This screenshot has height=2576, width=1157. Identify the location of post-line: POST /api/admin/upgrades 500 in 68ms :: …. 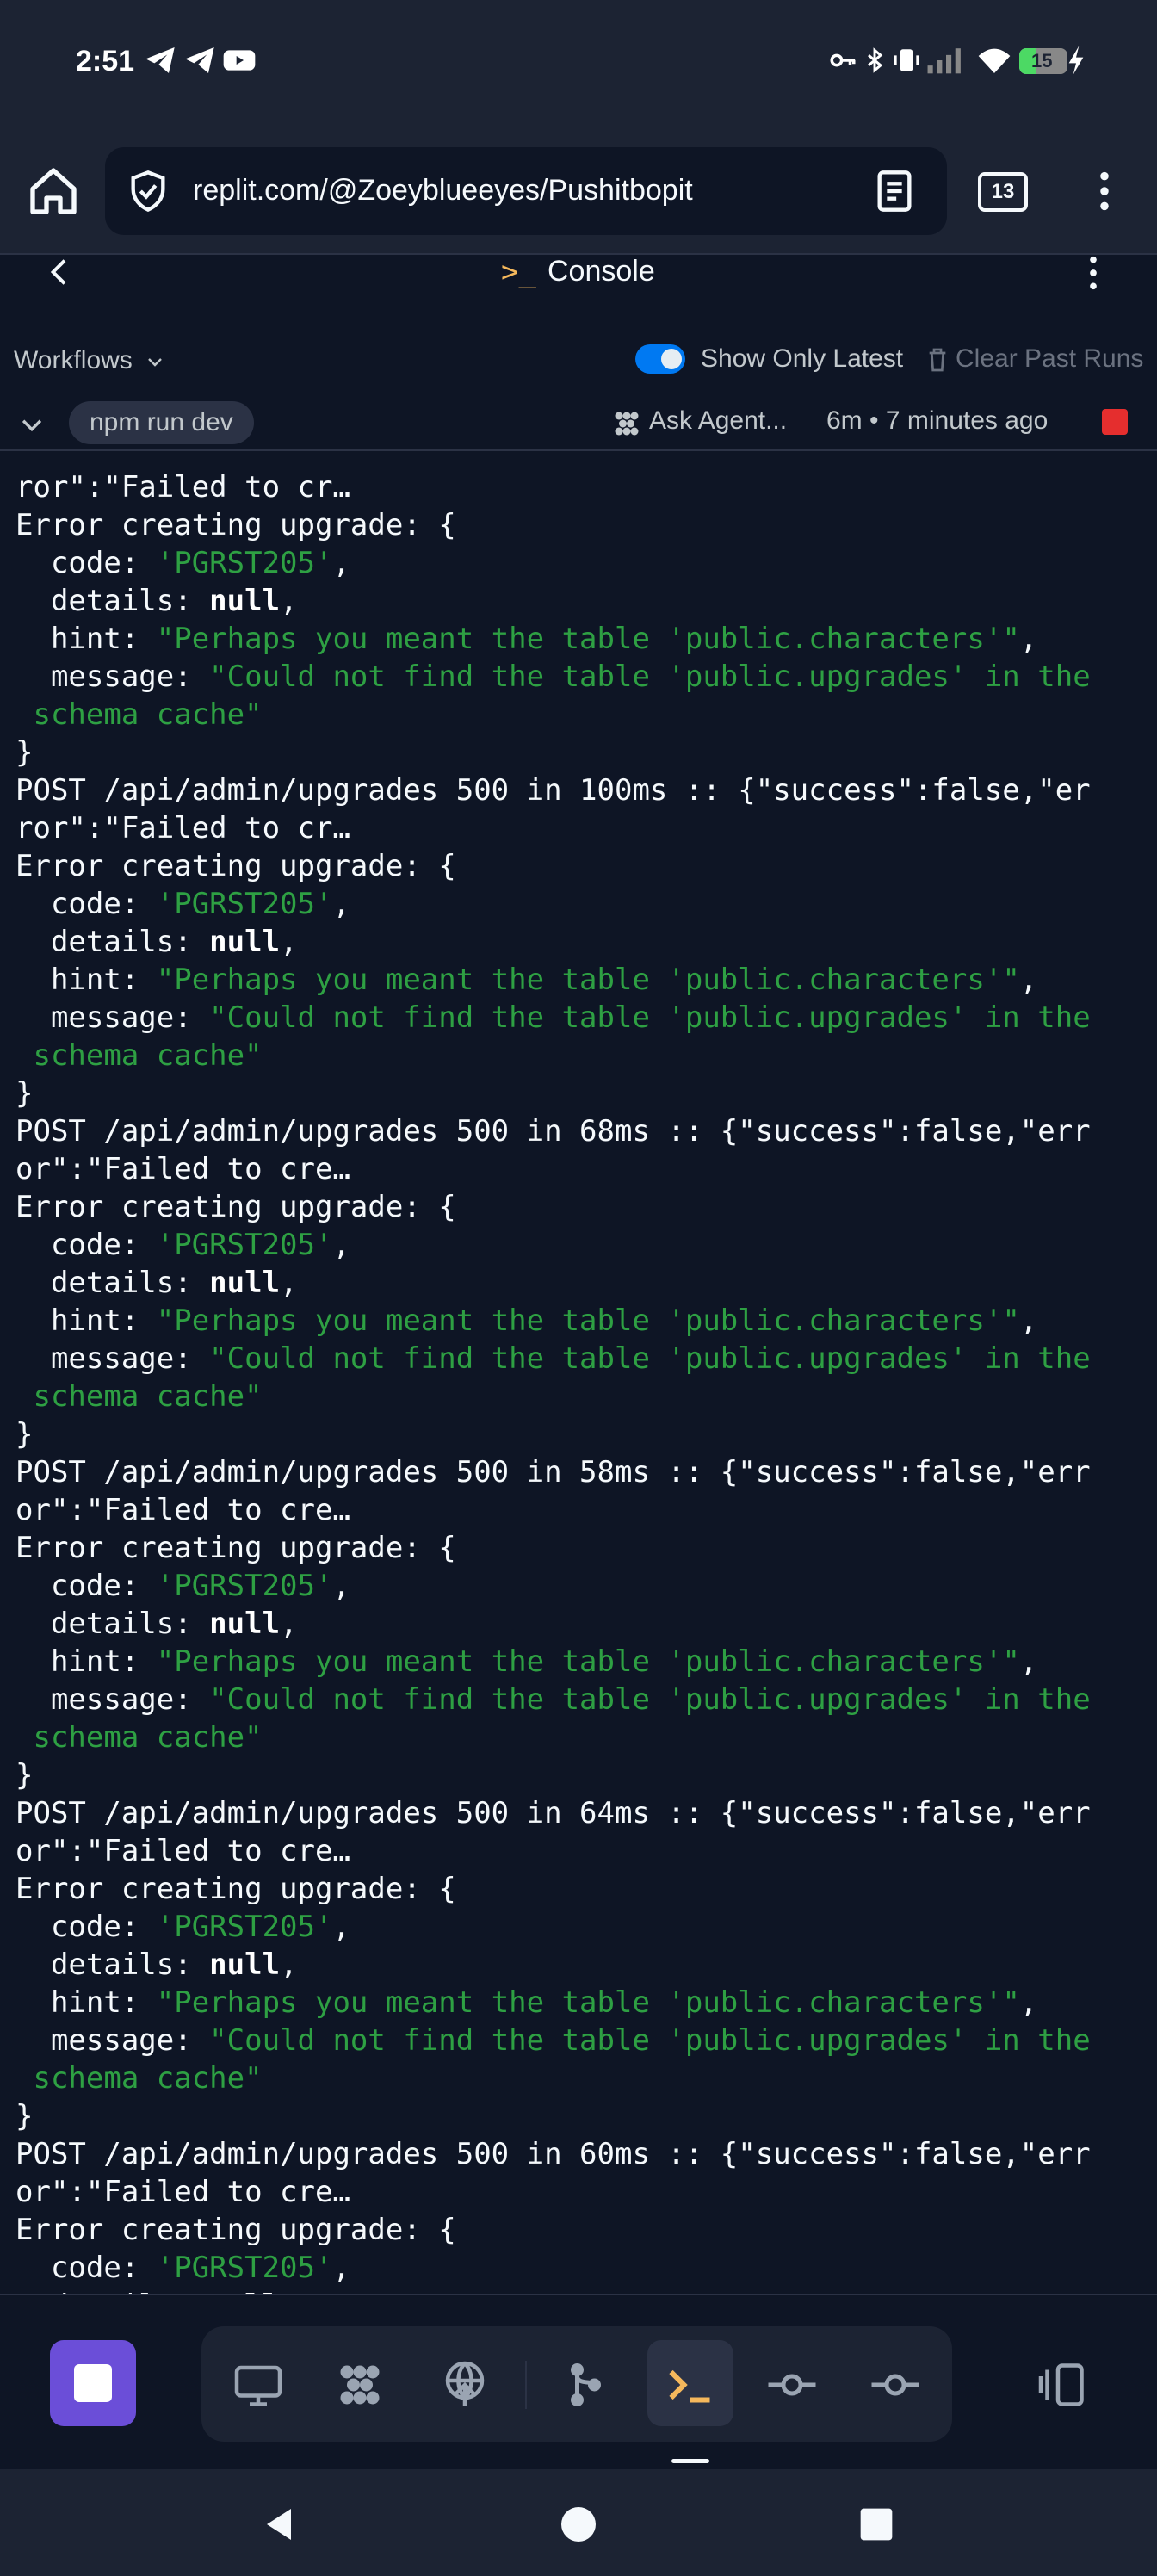
(553, 1131).